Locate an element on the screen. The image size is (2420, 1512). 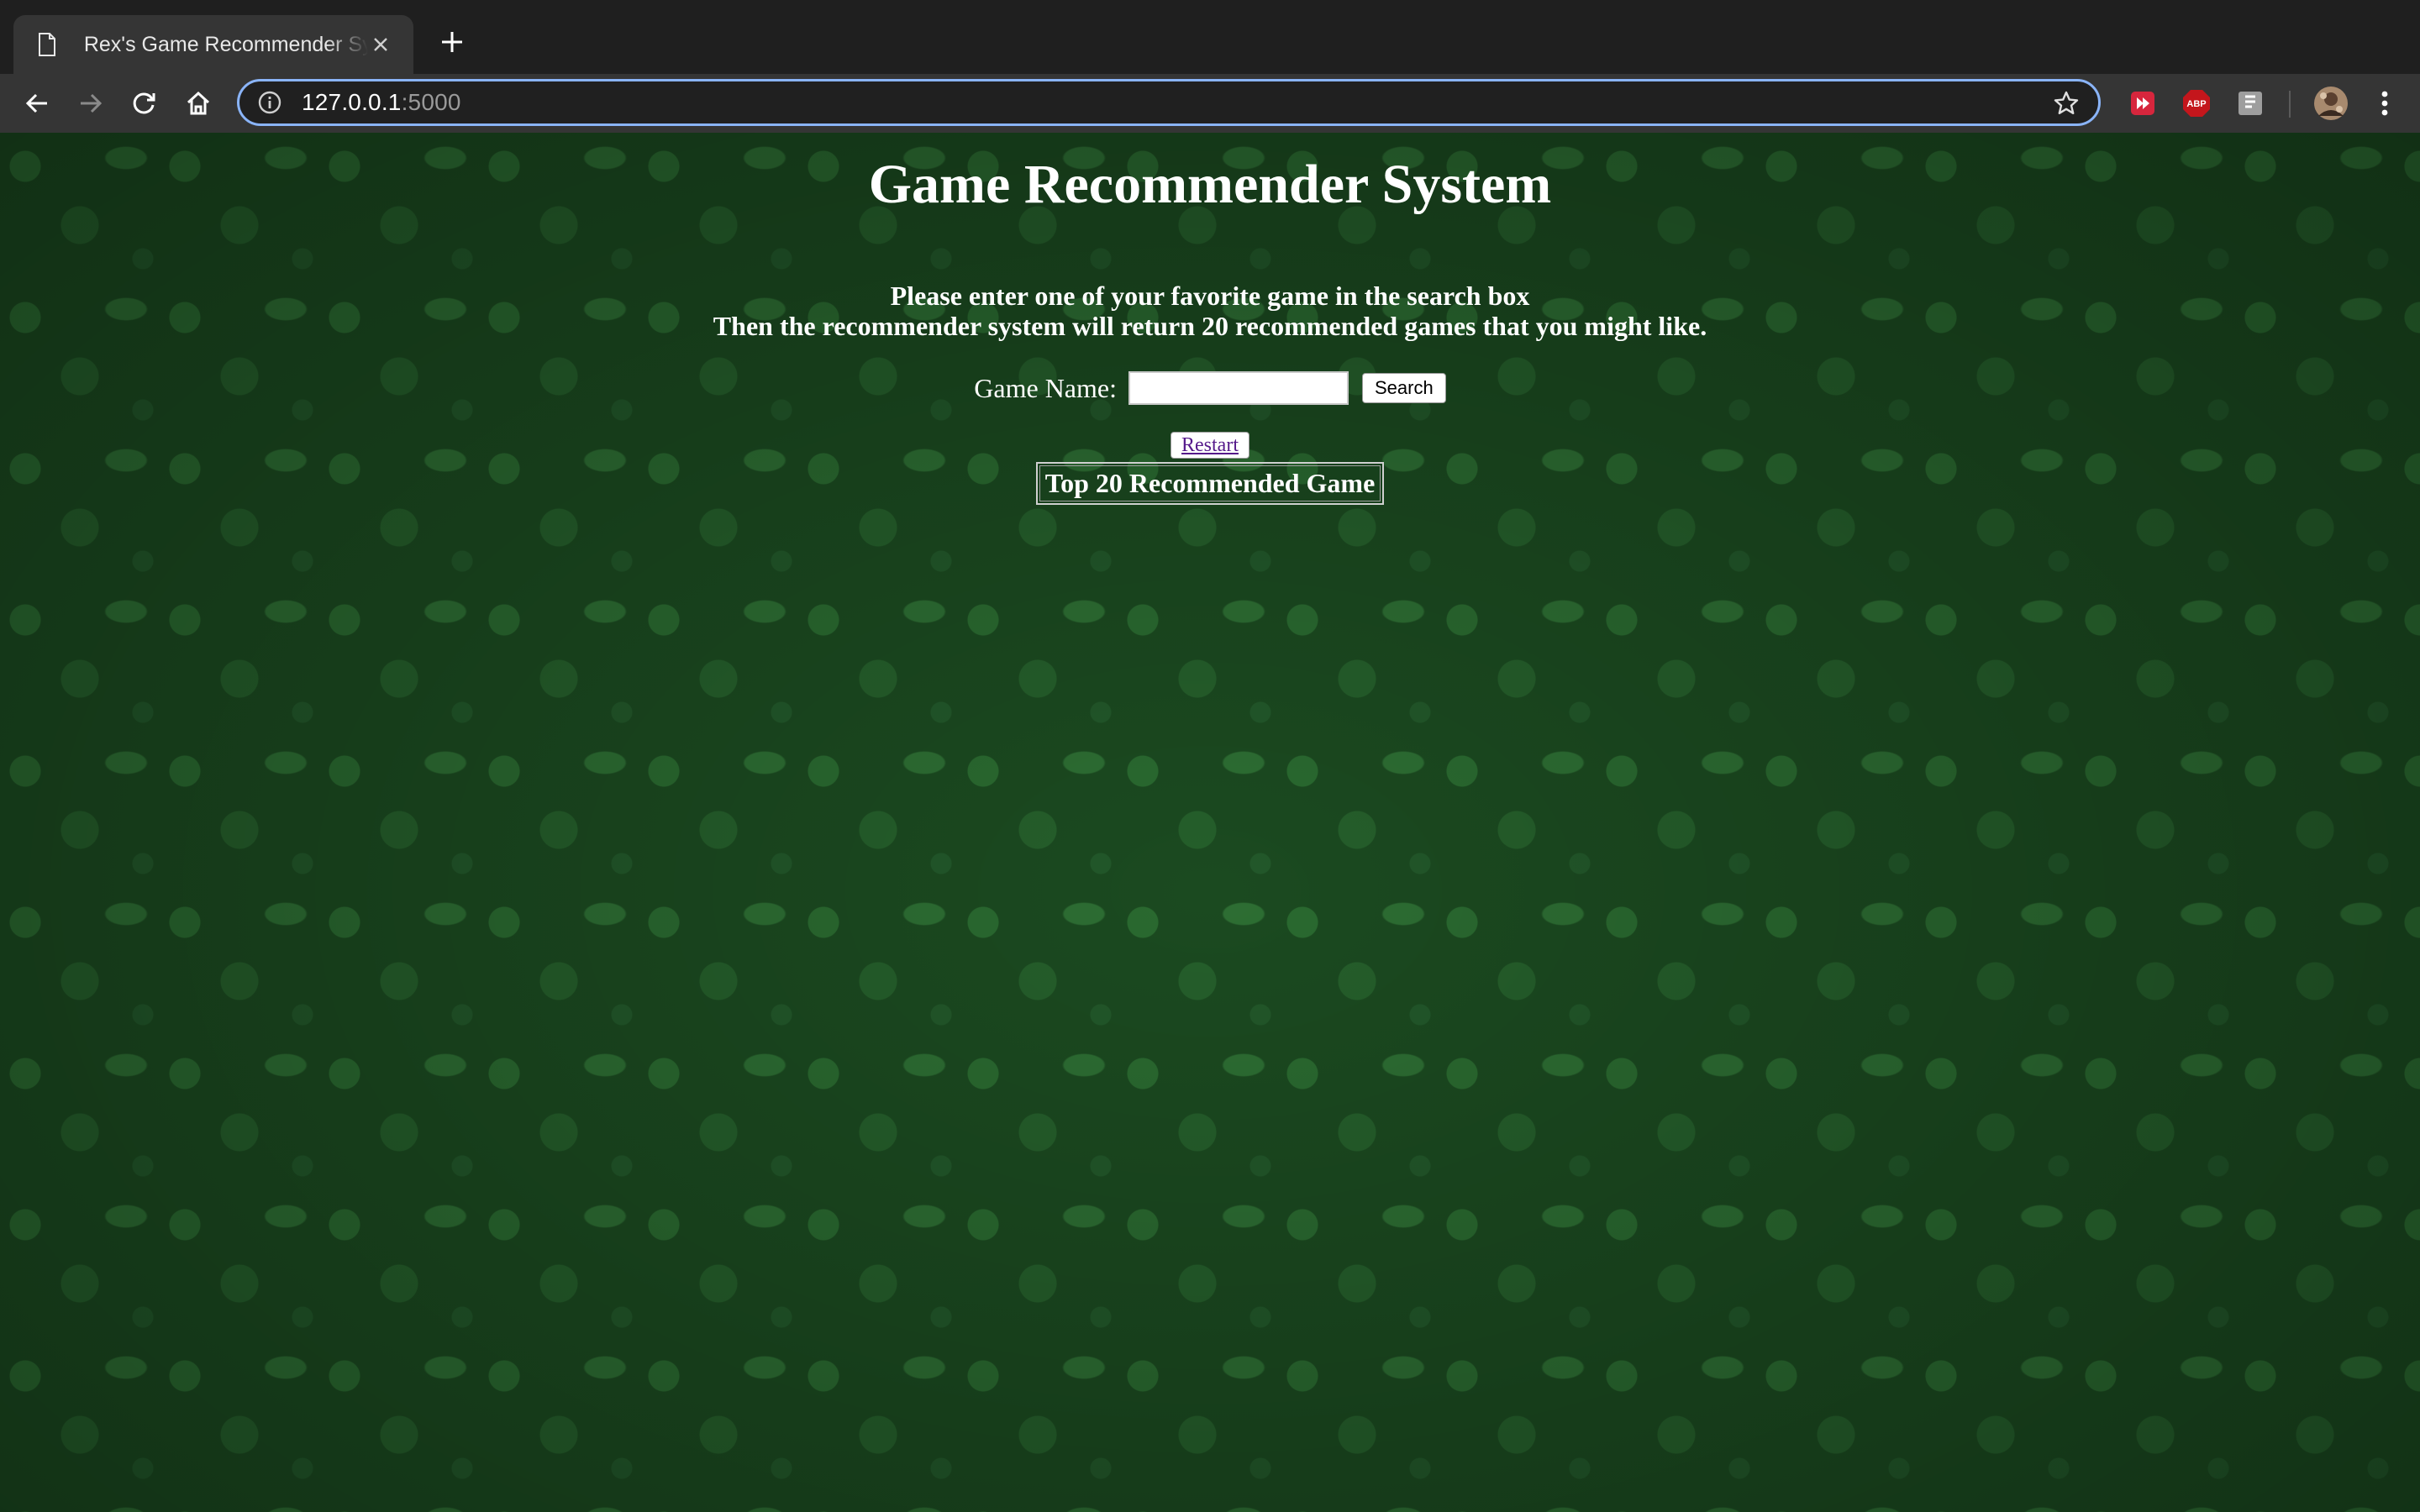
url-text: 127.0.0.1:5000 is located at coordinates (382, 102).